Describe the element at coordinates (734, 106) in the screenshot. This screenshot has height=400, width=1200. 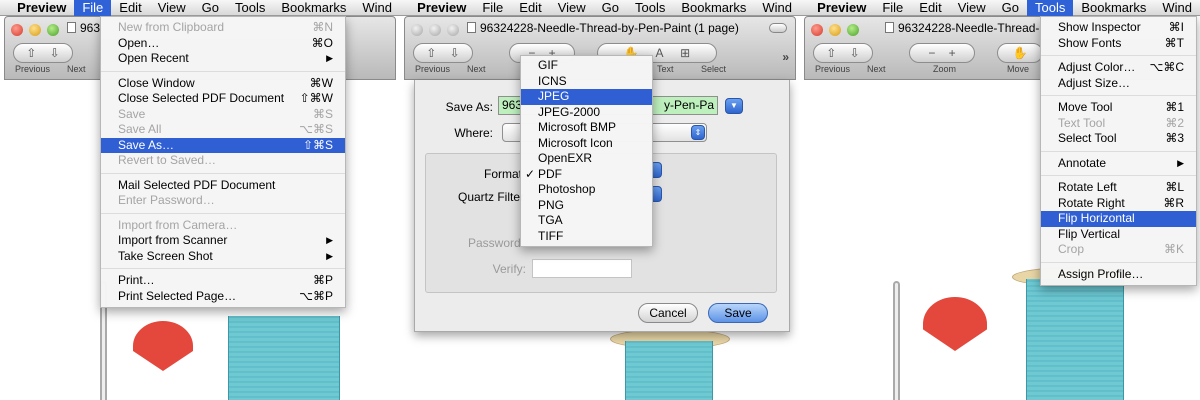
I see `expand-dialog-button: ▼` at that location.